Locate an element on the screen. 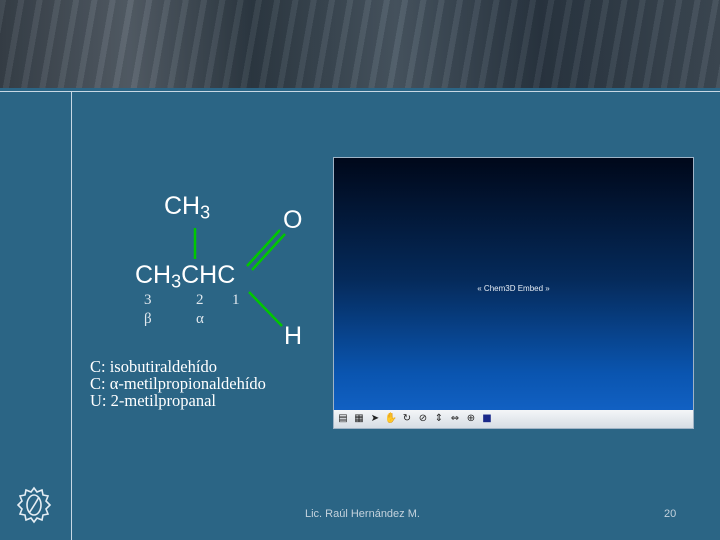  arrow-cursor-icon: ➤ is located at coordinates (375, 419).